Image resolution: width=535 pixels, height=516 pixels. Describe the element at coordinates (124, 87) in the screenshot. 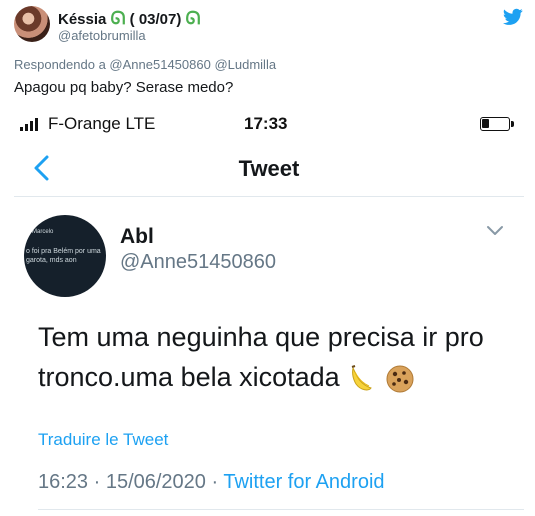

I see `outer-tweet-text: Apagou pq baby? Serase medo?` at that location.